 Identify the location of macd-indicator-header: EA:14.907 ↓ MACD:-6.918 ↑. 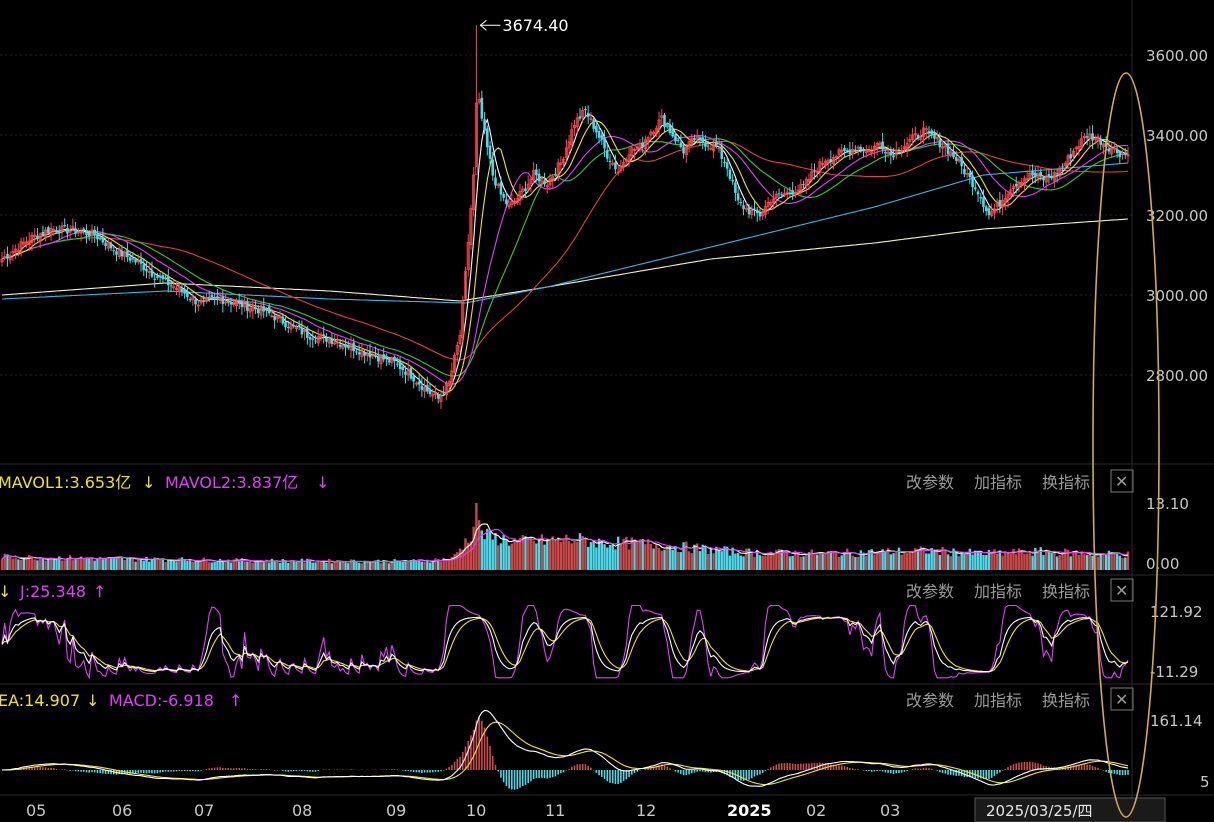
(121, 700).